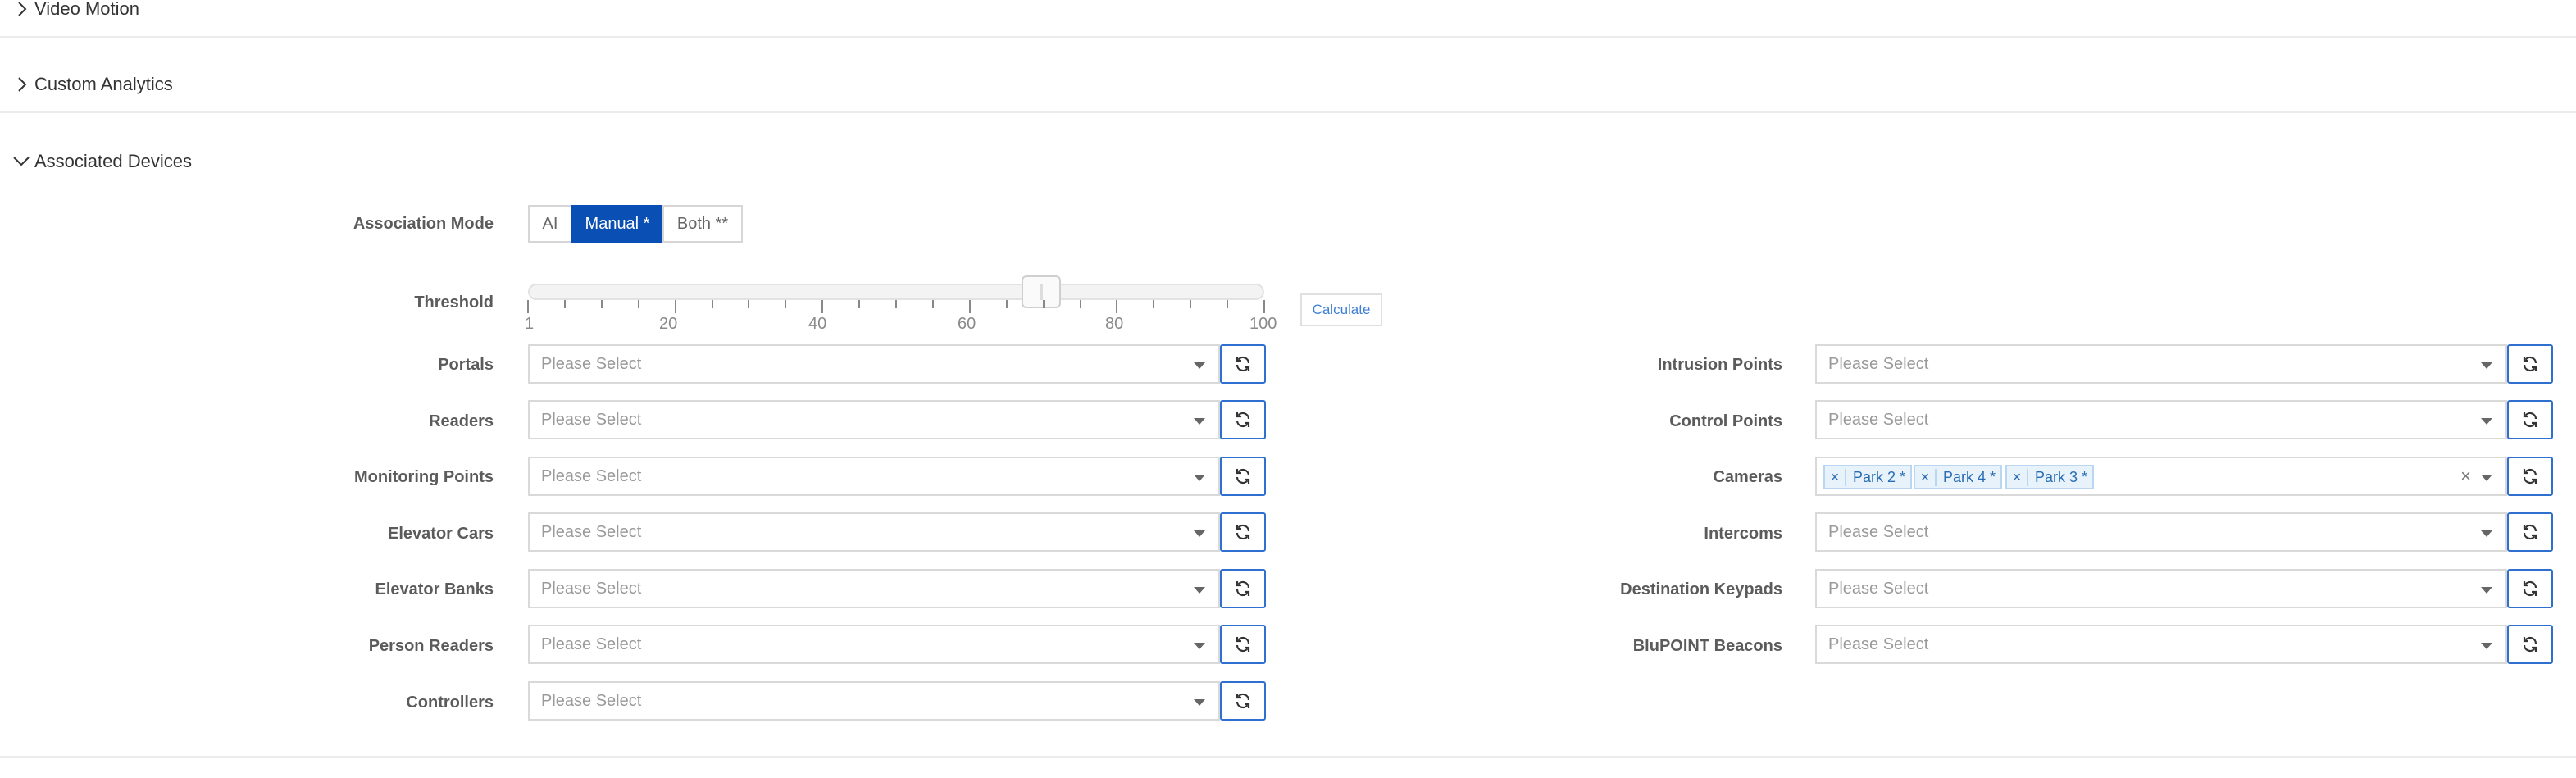 The image size is (2576, 778). Describe the element at coordinates (113, 161) in the screenshot. I see `section-title-associated-devices: Associated Devices` at that location.